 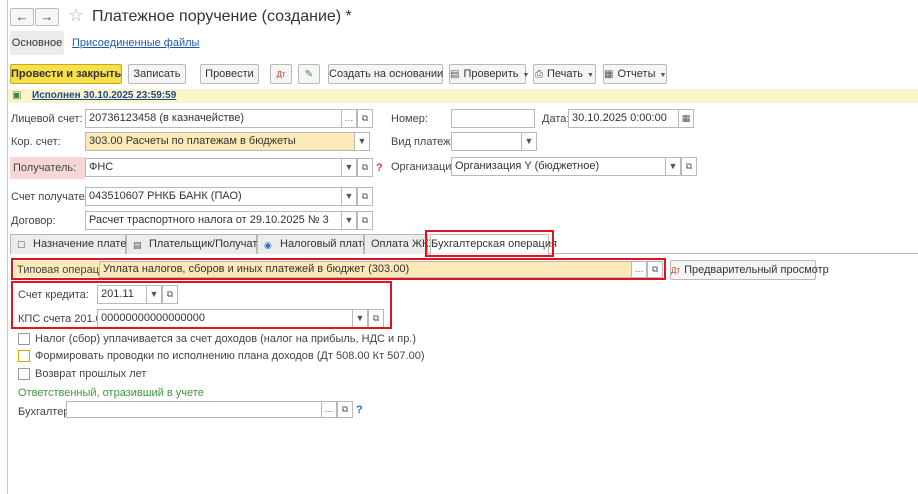 What do you see at coordinates (400, 244) in the screenshot?
I see `tab-housing-payment: Оплата ЖКХ` at bounding box center [400, 244].